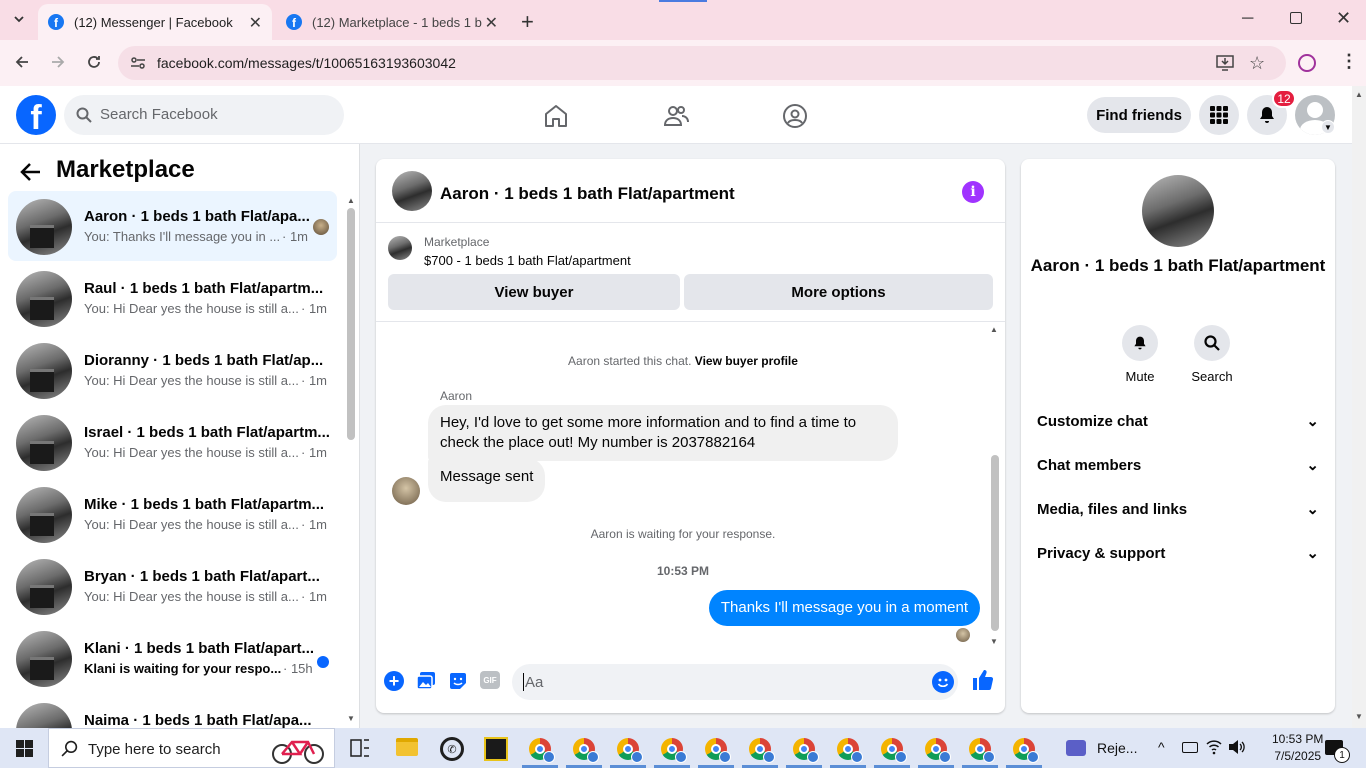 The image size is (1366, 768). I want to click on new-tab-icon: +, so click(527, 22).